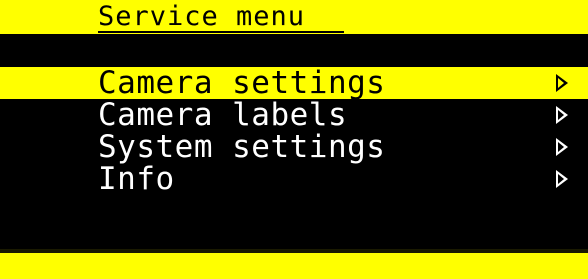  What do you see at coordinates (221, 32) in the screenshot?
I see `title-underline` at bounding box center [221, 32].